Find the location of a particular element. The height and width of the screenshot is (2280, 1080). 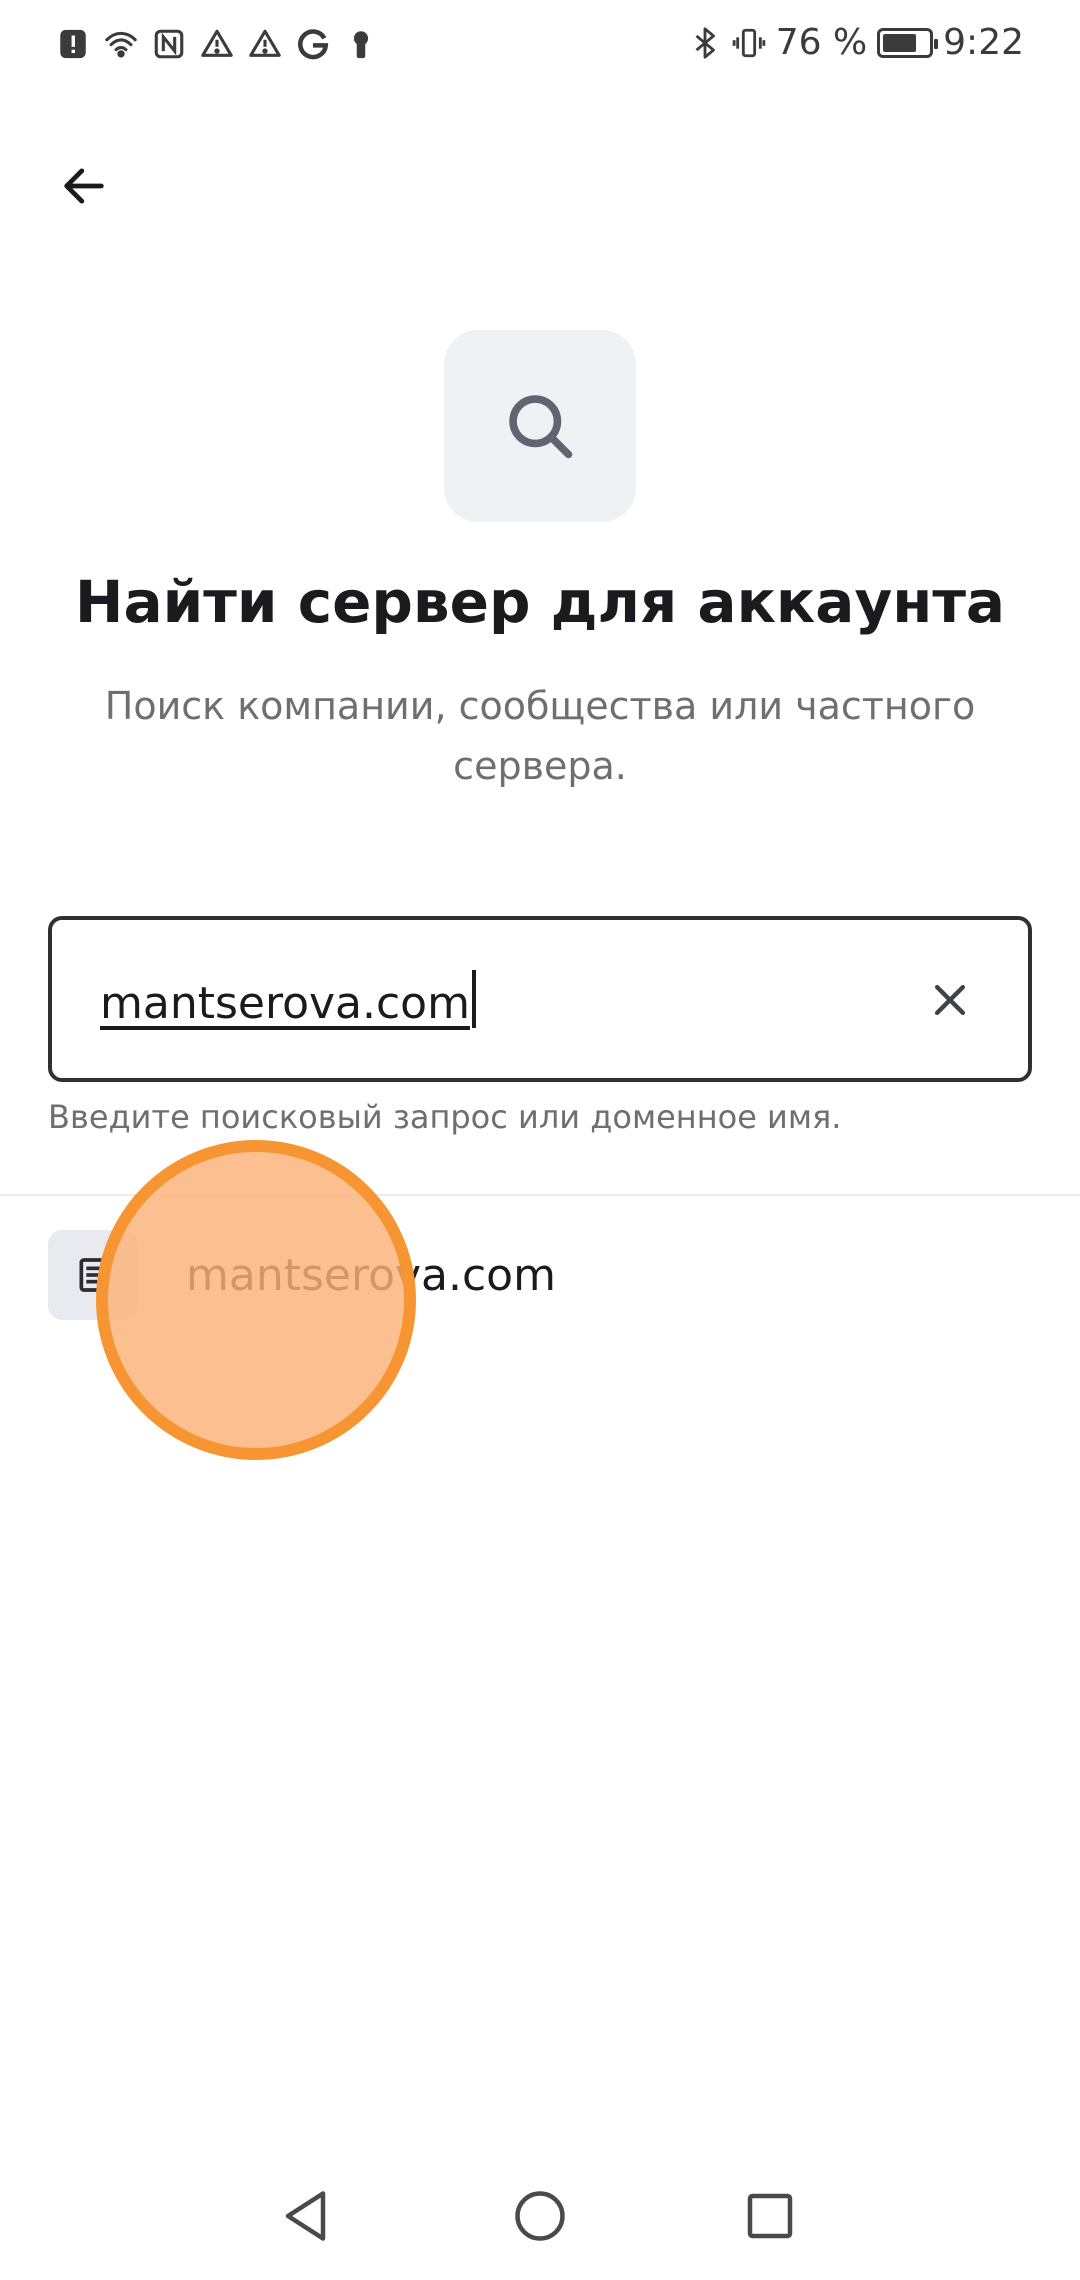

search-input-text: mantserova.com is located at coordinates (285, 1003).